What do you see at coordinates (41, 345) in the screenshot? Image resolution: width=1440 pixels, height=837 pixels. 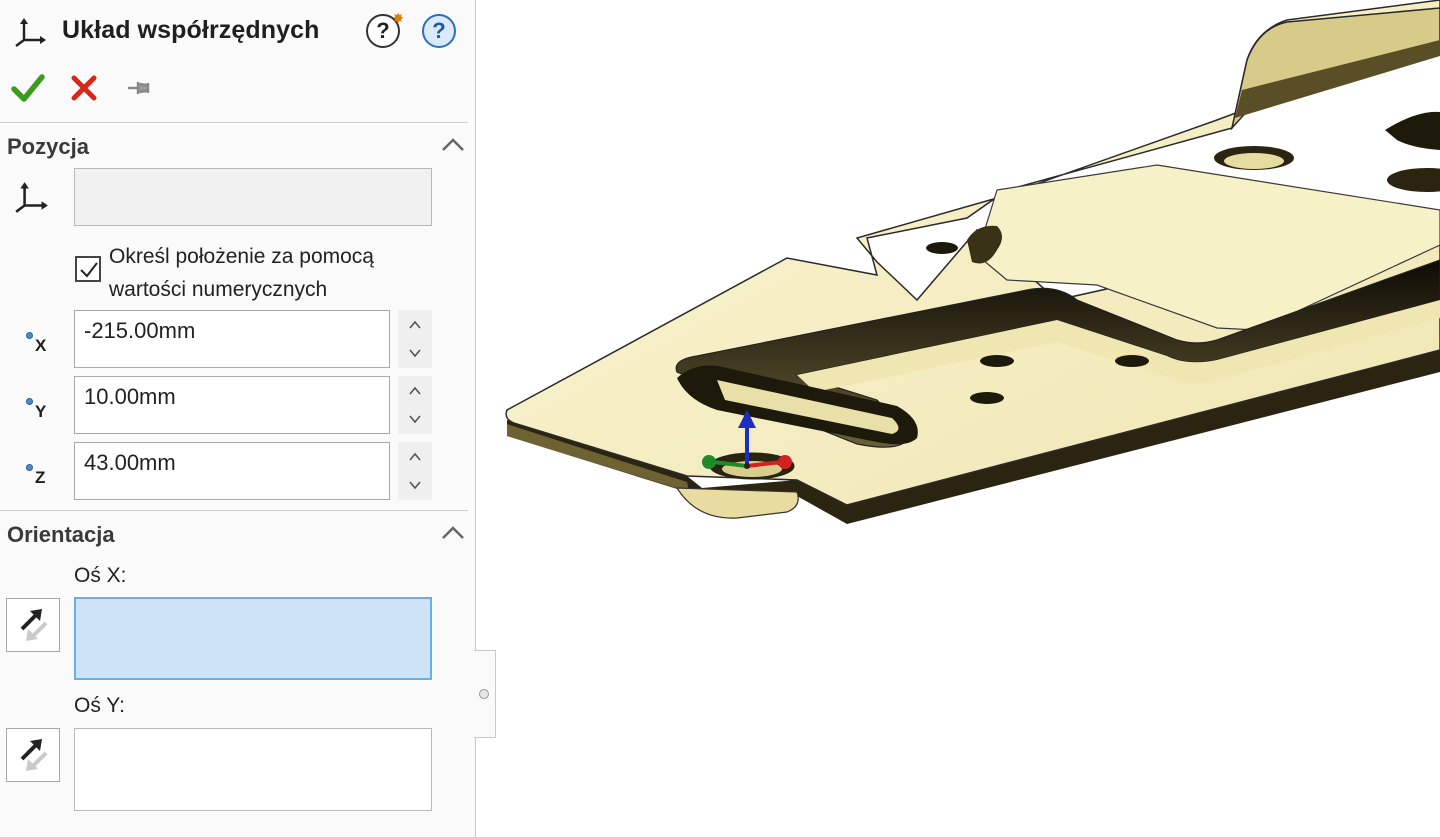 I see `x-letter: X` at bounding box center [41, 345].